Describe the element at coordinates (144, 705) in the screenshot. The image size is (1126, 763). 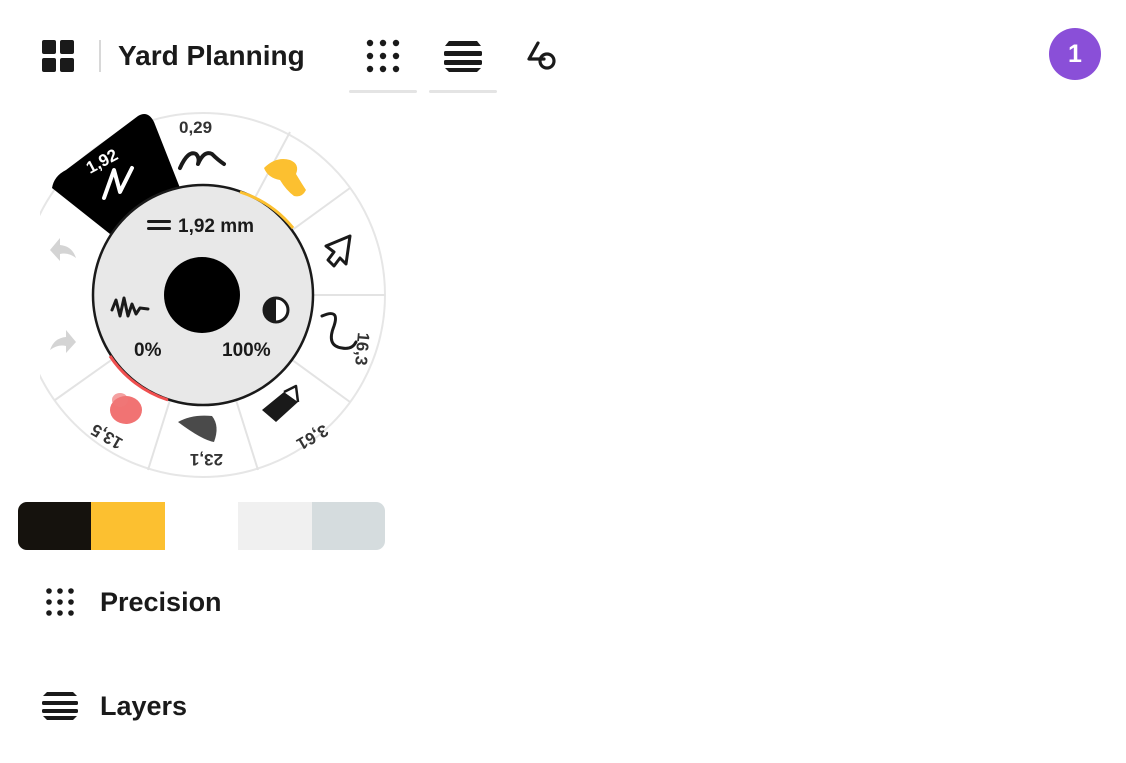
I see `layers-label: Layers` at that location.